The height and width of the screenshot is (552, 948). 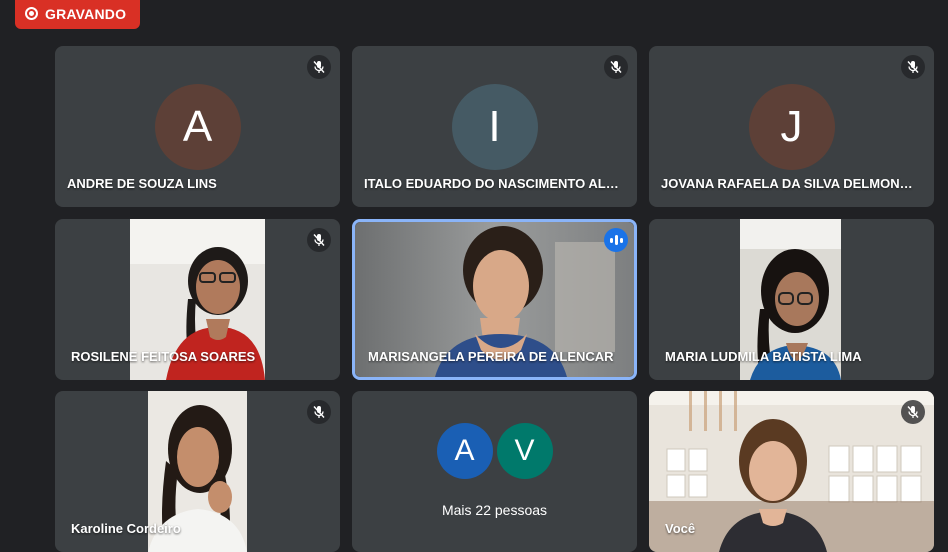 I want to click on avatar: I, so click(x=494, y=127).